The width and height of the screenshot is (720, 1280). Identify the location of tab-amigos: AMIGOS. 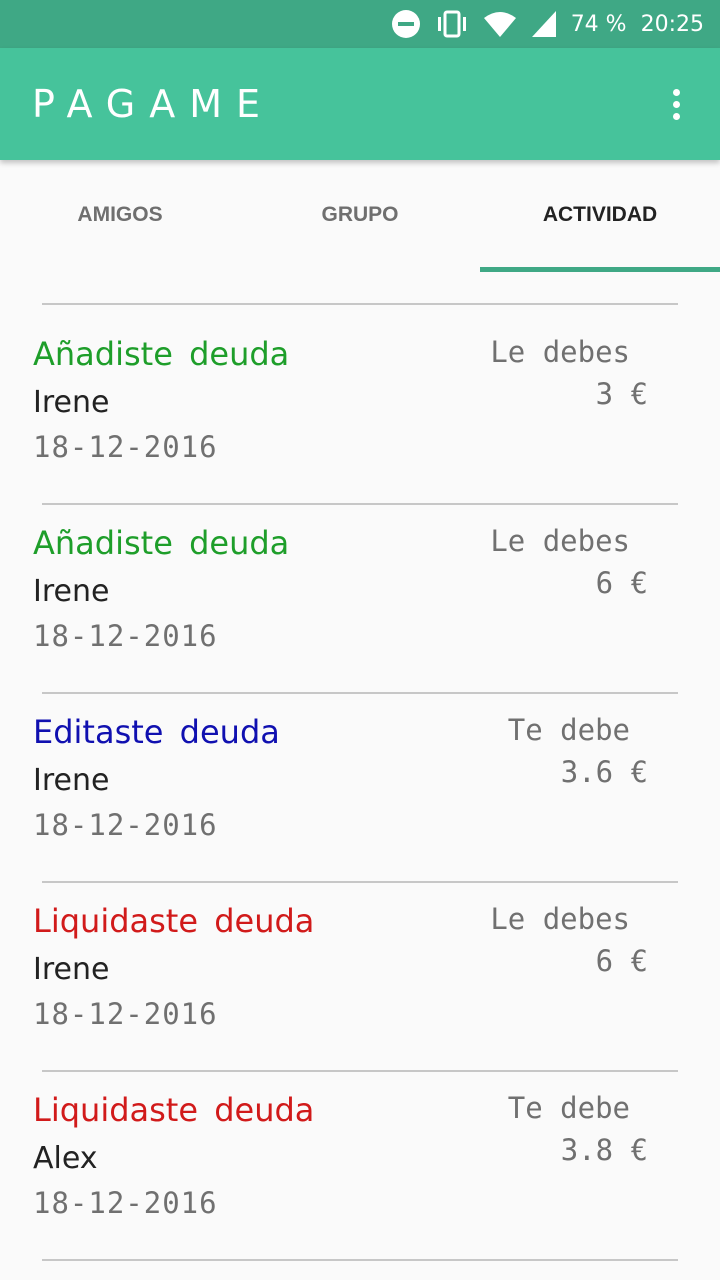
(120, 216).